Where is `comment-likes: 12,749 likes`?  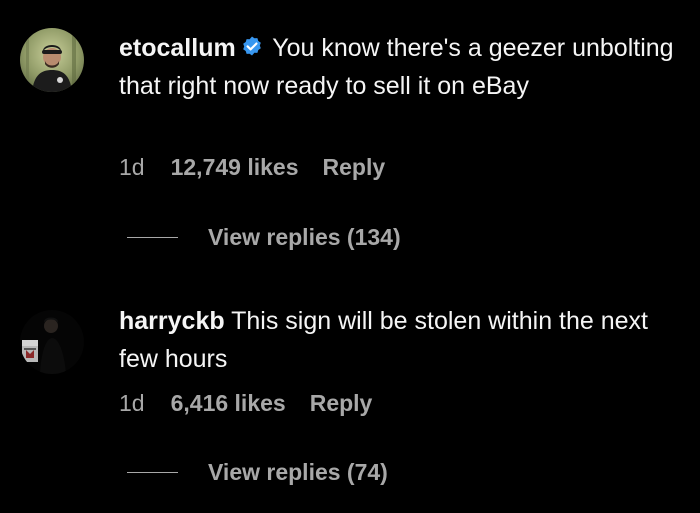
comment-likes: 12,749 likes is located at coordinates (235, 167).